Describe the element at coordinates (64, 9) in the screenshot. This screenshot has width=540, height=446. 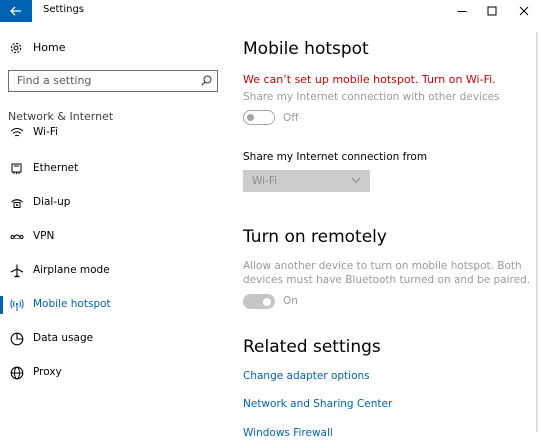
I see `window-title: Settings` at that location.